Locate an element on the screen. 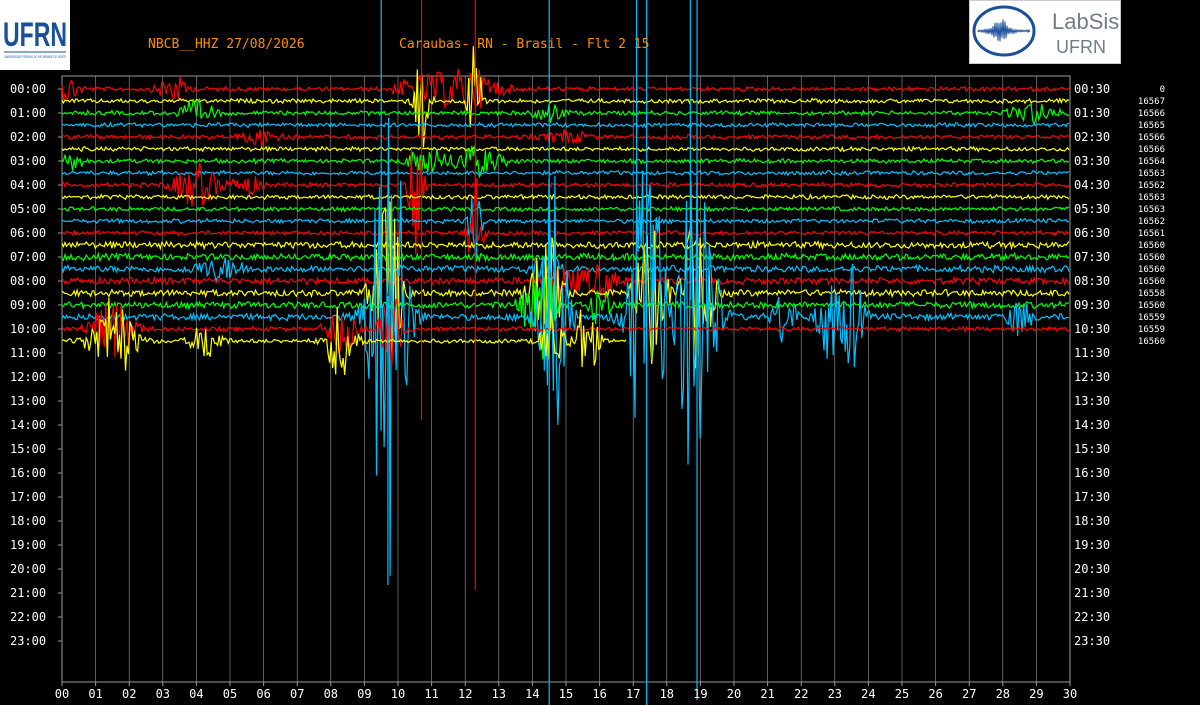 This screenshot has width=1200, height=705. right-time-label: 15:30 is located at coordinates (1092, 449).